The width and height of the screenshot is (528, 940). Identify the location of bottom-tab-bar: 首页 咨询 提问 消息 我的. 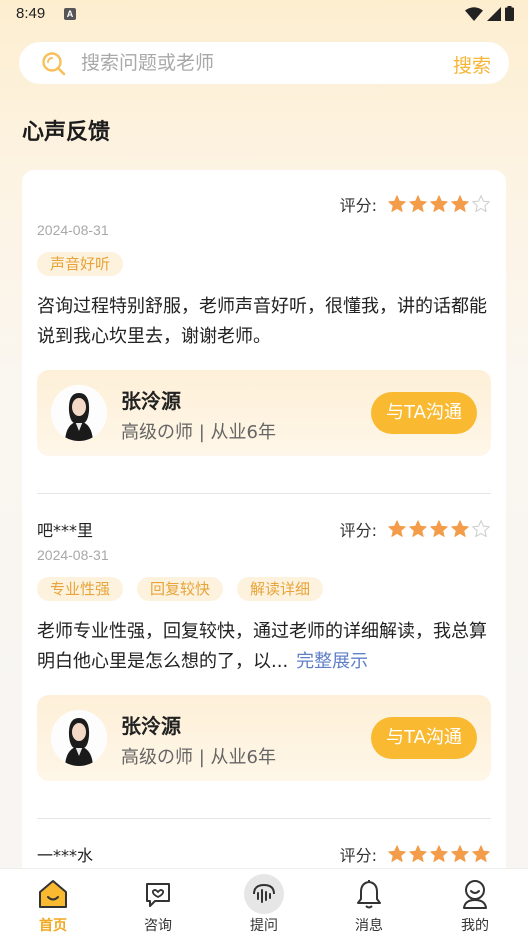
(264, 904).